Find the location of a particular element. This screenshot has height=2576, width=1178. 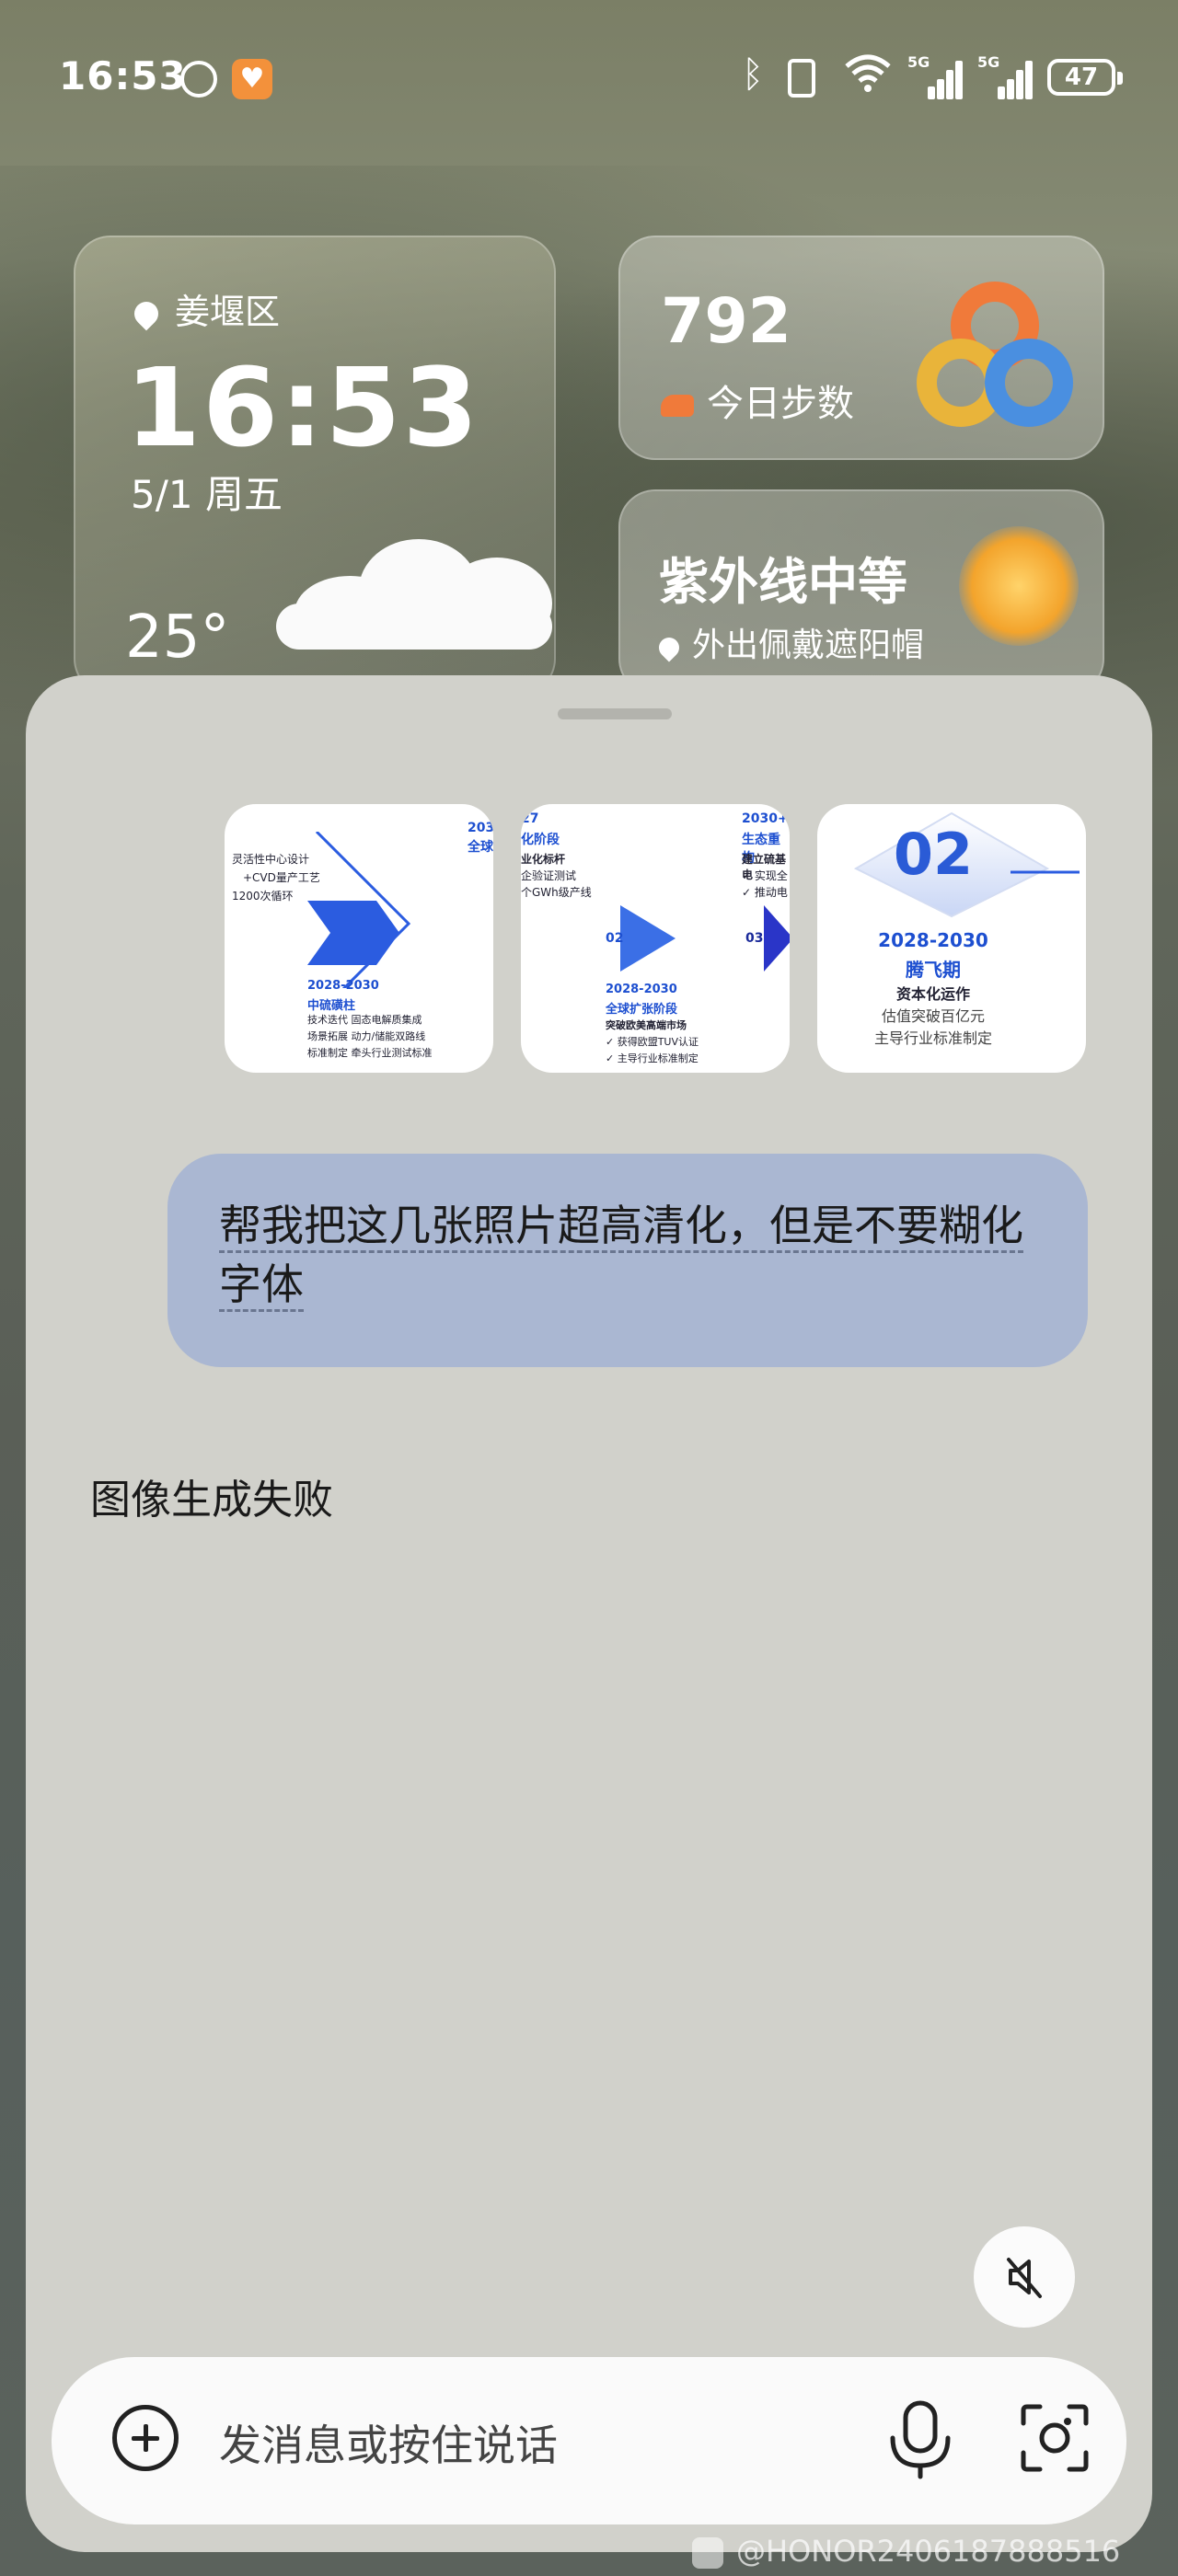

thumb-text: 03 is located at coordinates (754, 938).